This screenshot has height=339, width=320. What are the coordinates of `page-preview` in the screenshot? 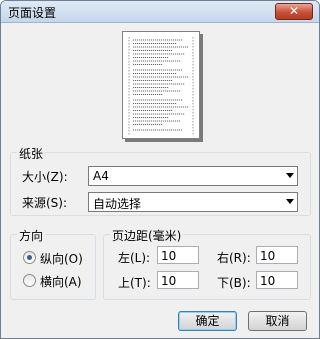 It's located at (161, 85).